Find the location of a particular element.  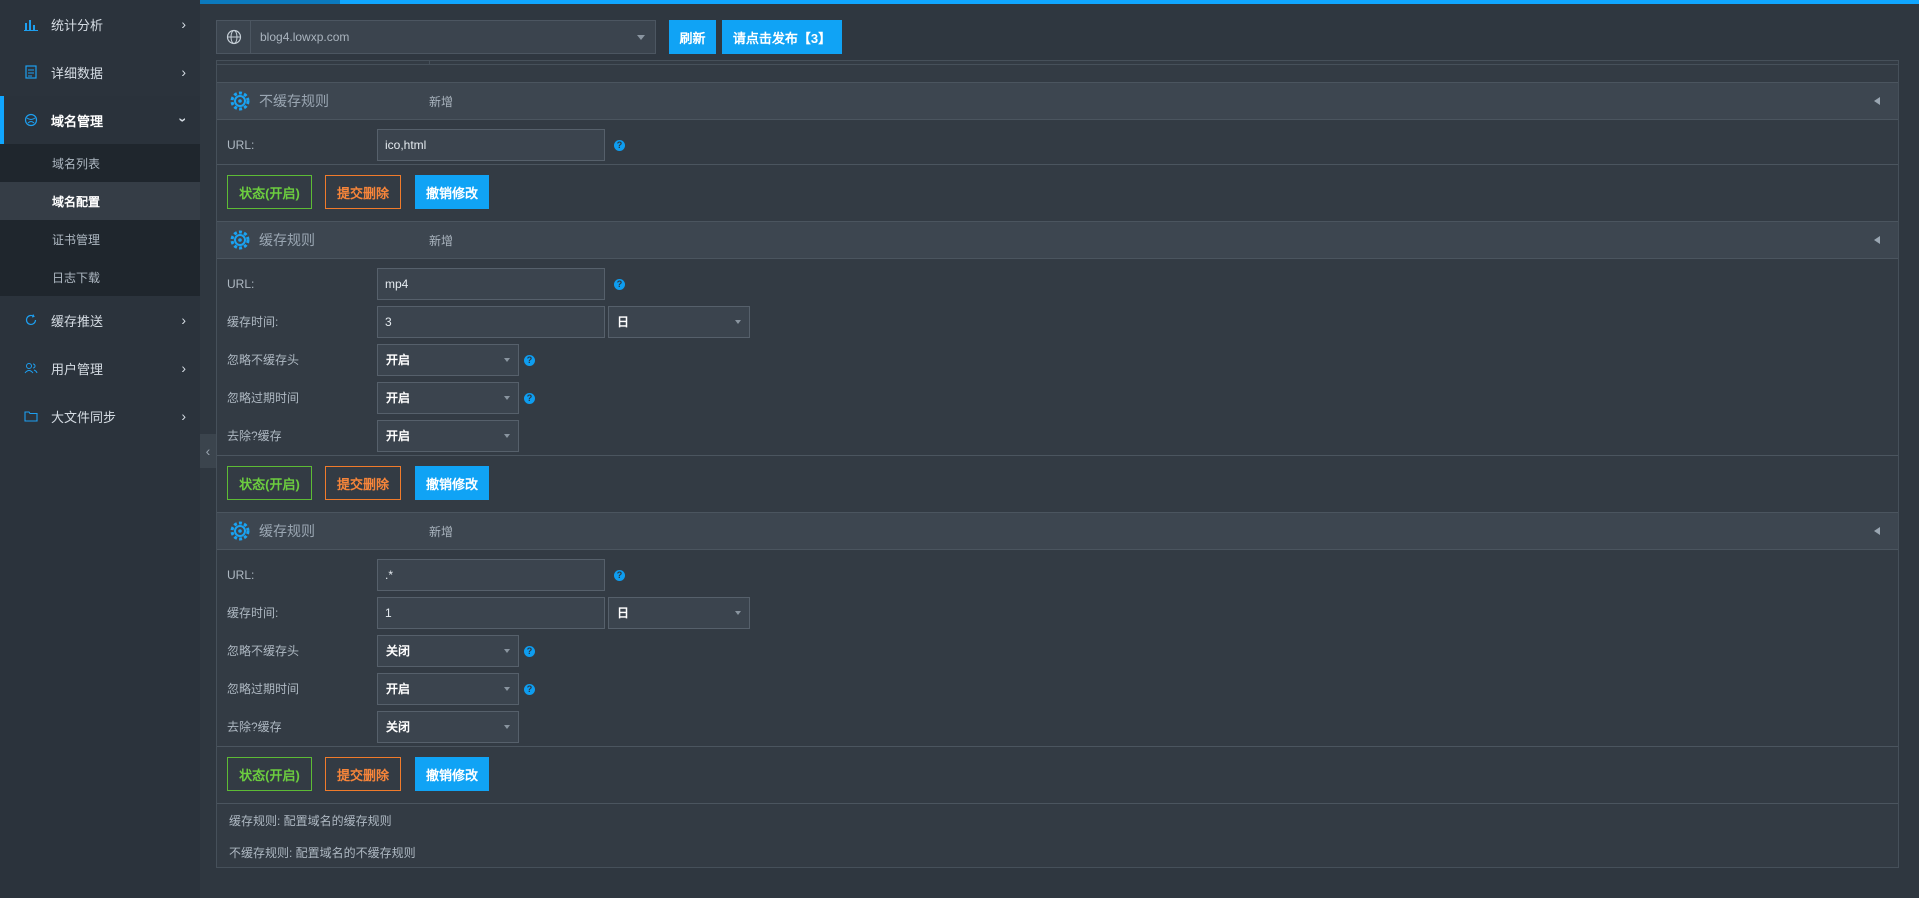

submenu-item-label: 日志下载 is located at coordinates (76, 277).